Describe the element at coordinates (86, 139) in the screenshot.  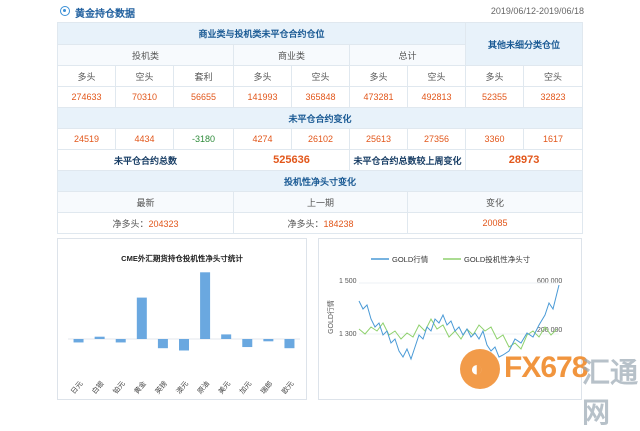
I see `change-value: 24519` at that location.